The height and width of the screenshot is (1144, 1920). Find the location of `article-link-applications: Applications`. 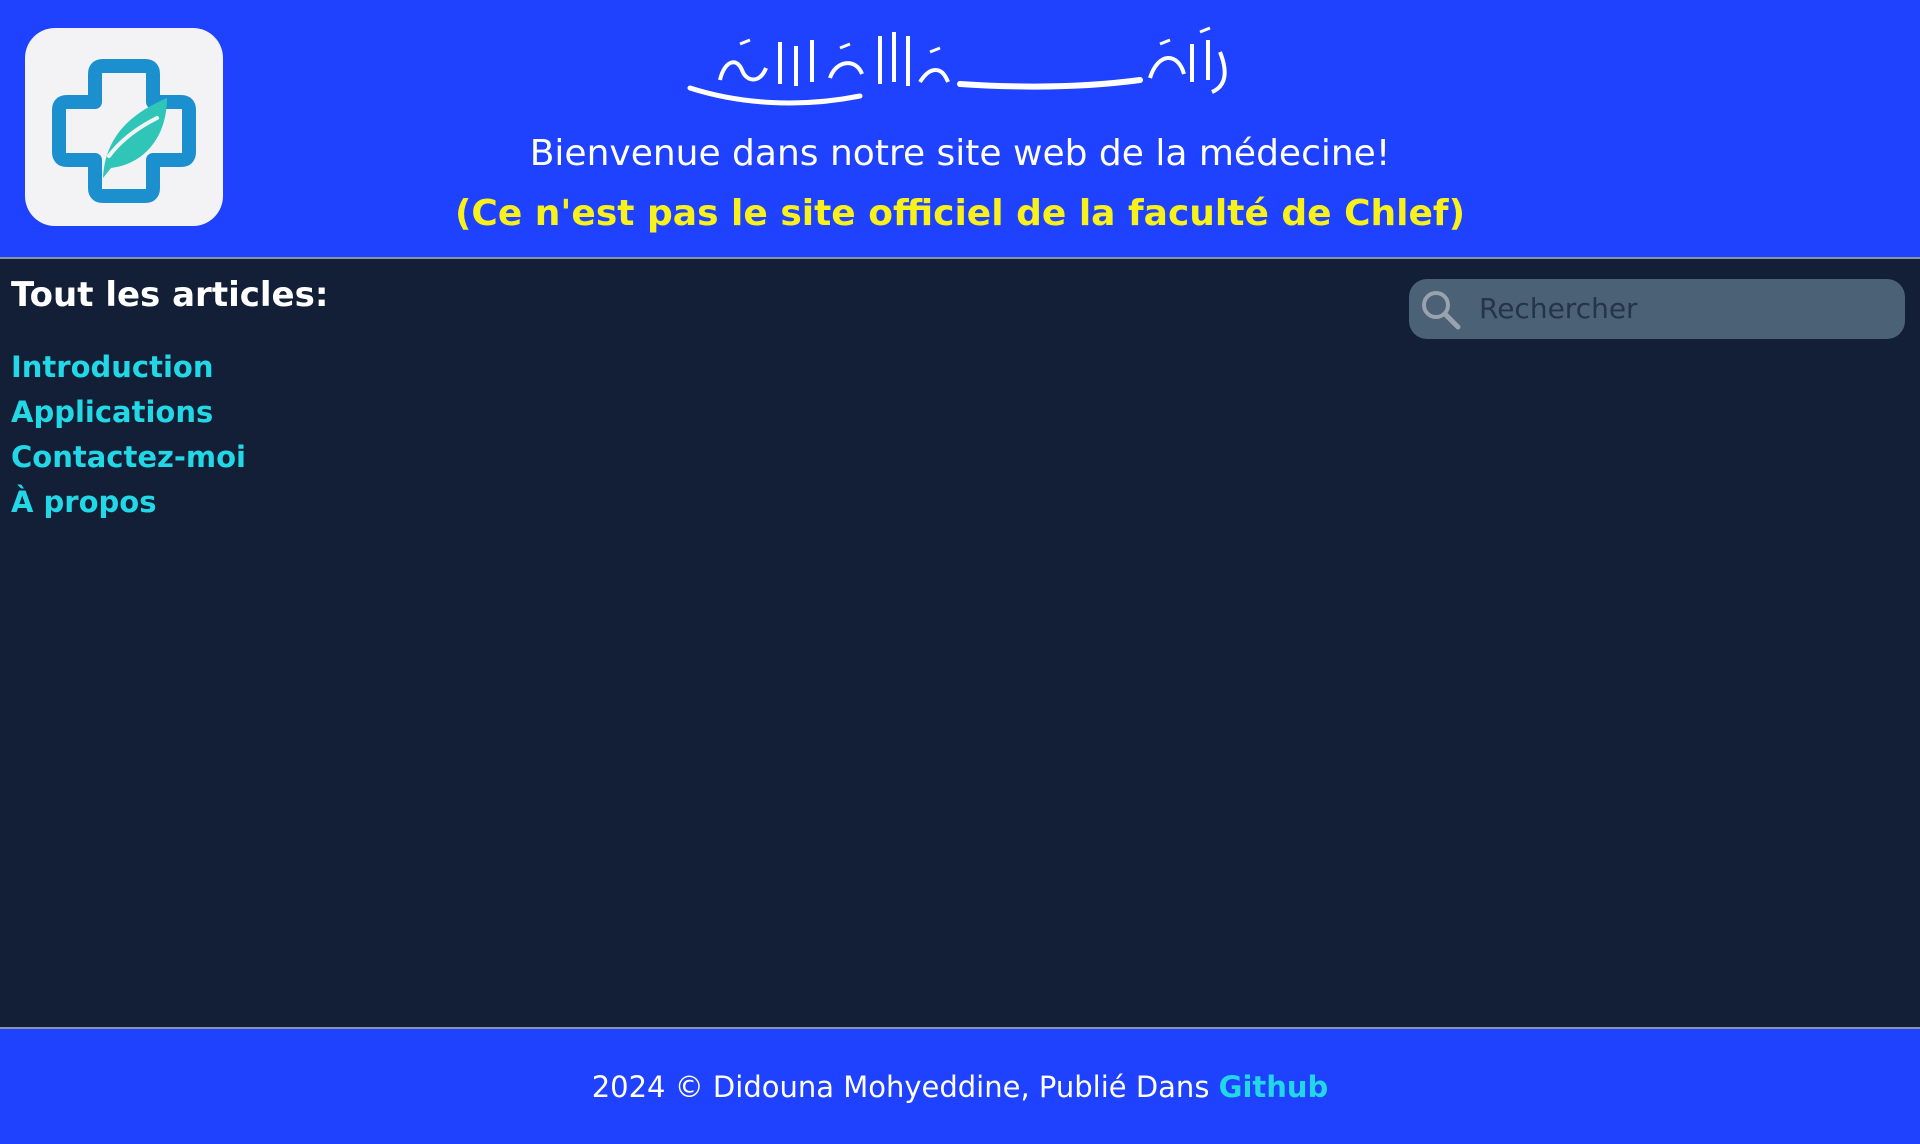

article-link-applications: Applications is located at coordinates (112, 412).